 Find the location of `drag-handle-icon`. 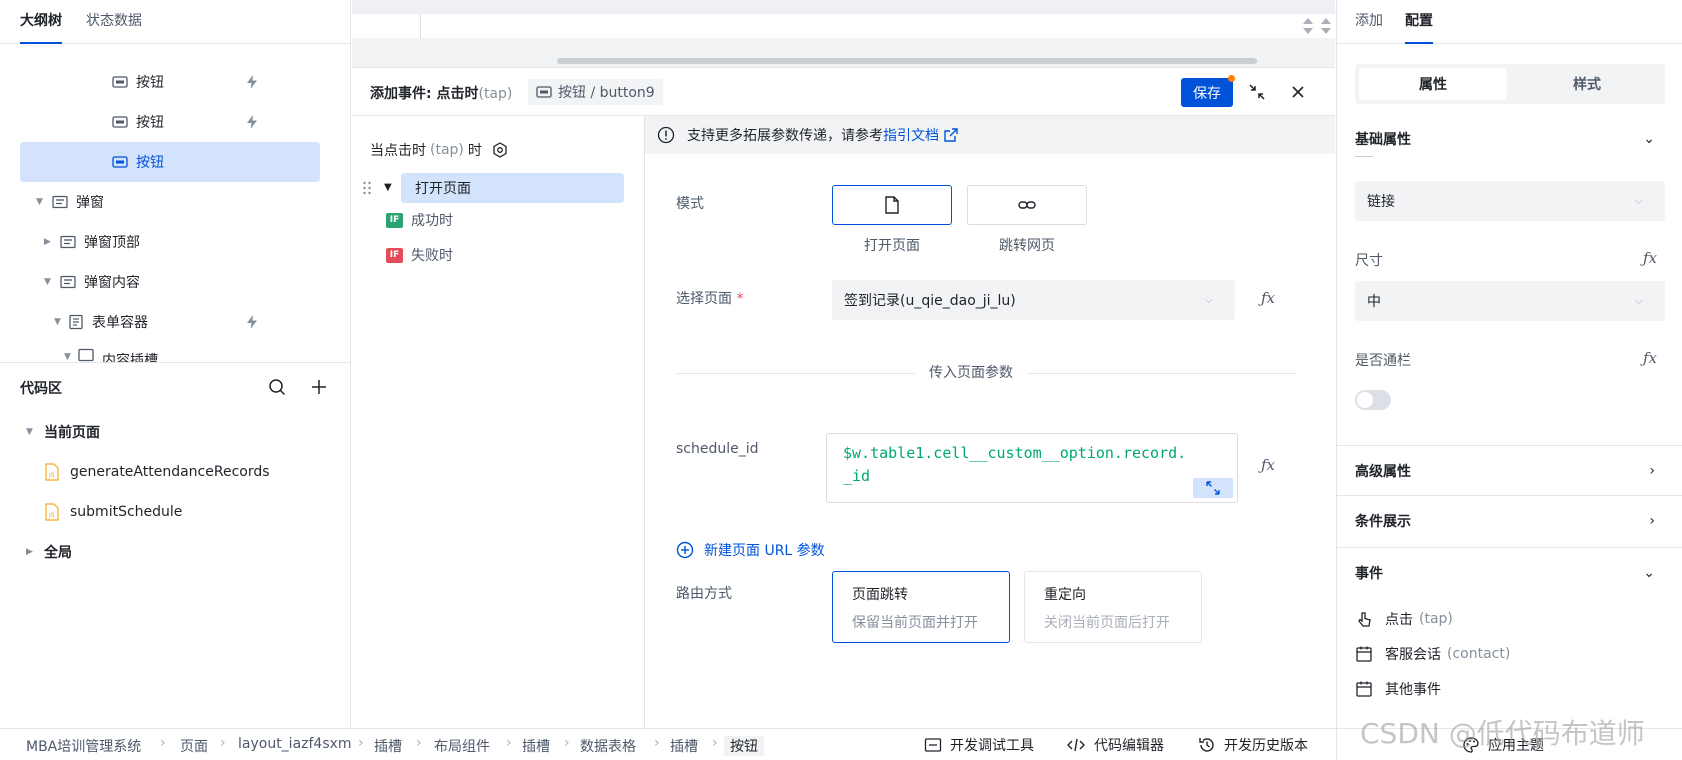

drag-handle-icon is located at coordinates (367, 188).